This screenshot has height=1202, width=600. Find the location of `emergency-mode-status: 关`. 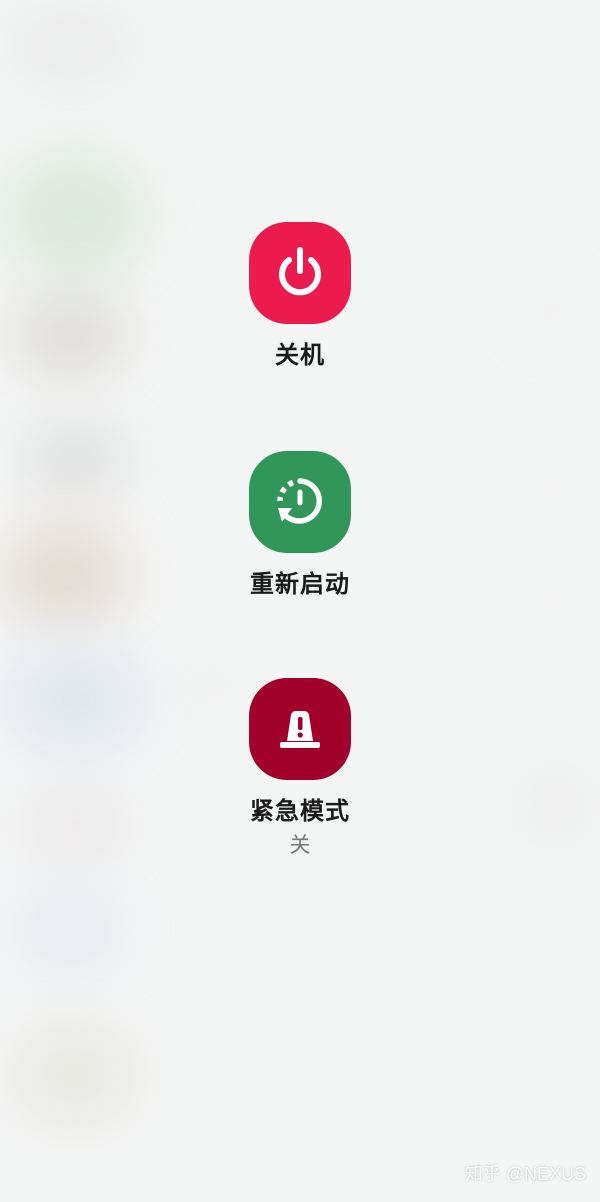

emergency-mode-status: 关 is located at coordinates (300, 845).